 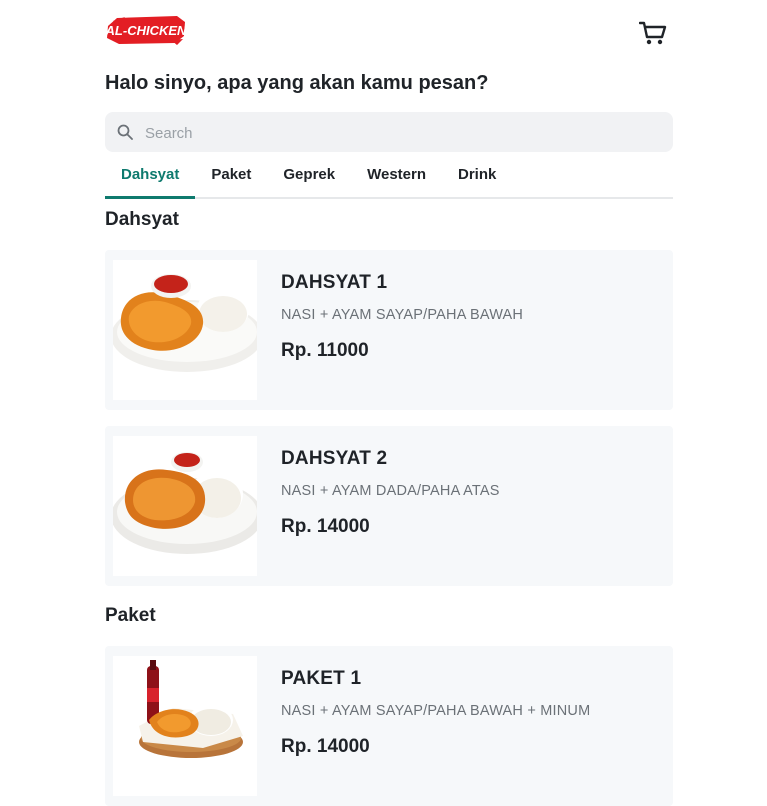 I want to click on tab-paket: Paket, so click(x=231, y=177).